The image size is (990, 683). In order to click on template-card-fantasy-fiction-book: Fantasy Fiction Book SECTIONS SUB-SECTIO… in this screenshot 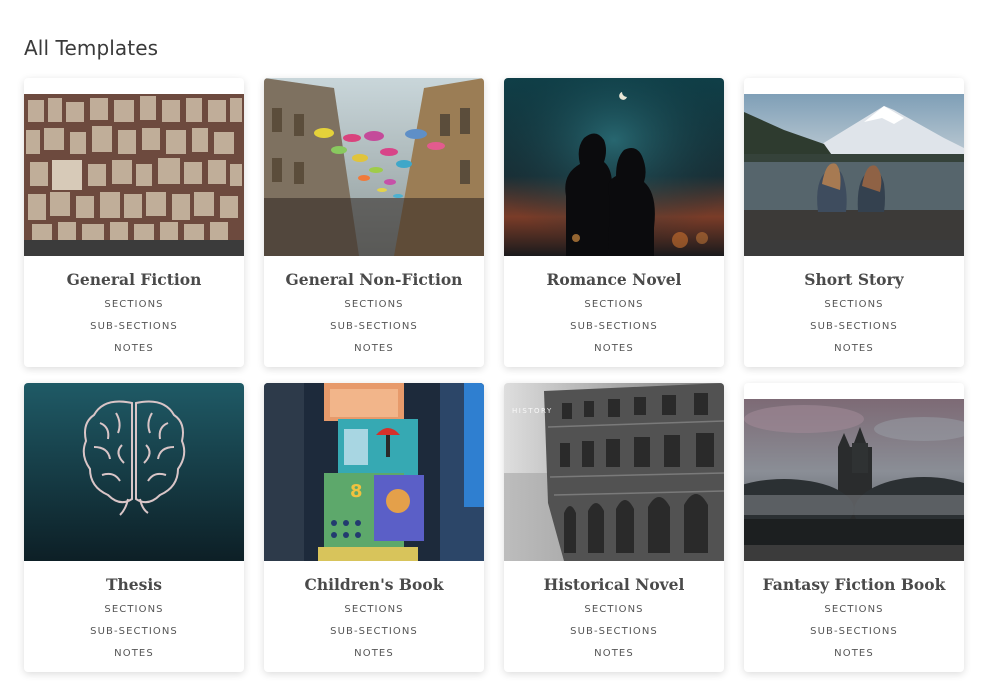, I will do `click(854, 527)`.